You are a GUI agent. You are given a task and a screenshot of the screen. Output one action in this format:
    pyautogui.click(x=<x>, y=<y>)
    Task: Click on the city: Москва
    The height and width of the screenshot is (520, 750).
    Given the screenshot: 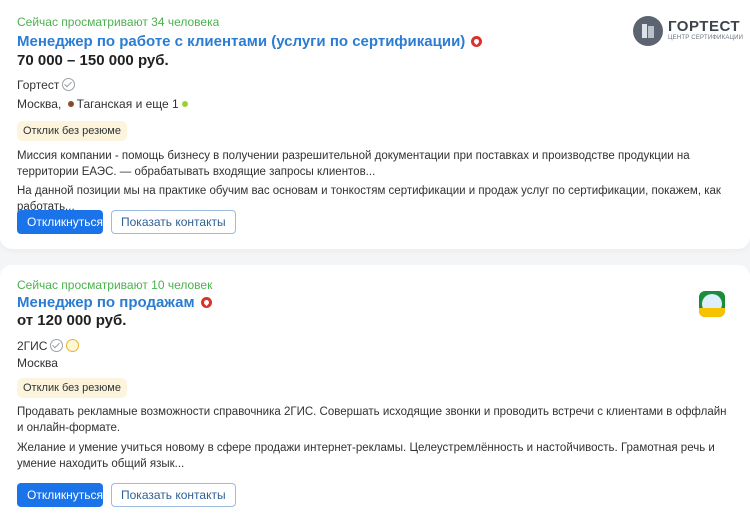 What is the action you would take?
    pyautogui.click(x=37, y=363)
    